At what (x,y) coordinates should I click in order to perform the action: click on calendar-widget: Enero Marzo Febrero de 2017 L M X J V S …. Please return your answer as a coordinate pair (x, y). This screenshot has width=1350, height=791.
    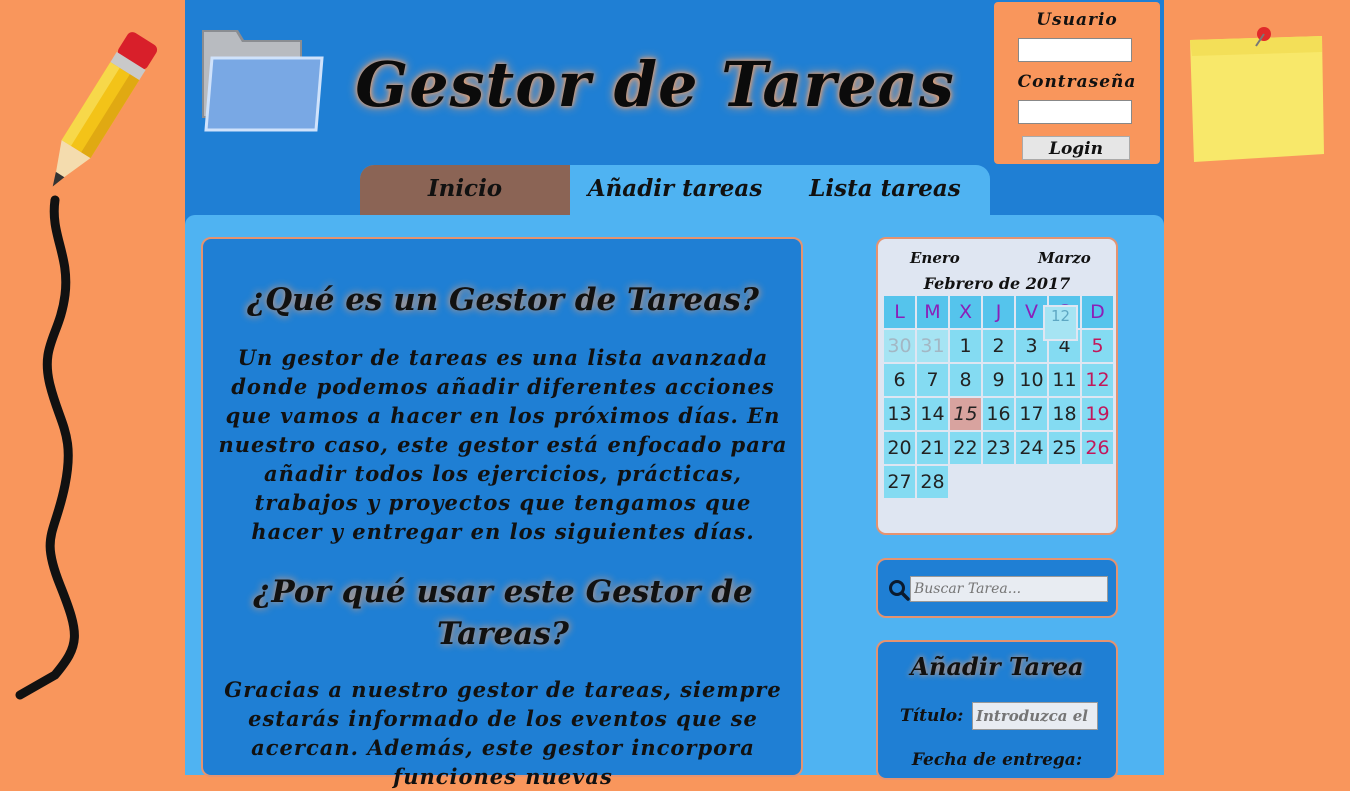
    Looking at the image, I should click on (997, 386).